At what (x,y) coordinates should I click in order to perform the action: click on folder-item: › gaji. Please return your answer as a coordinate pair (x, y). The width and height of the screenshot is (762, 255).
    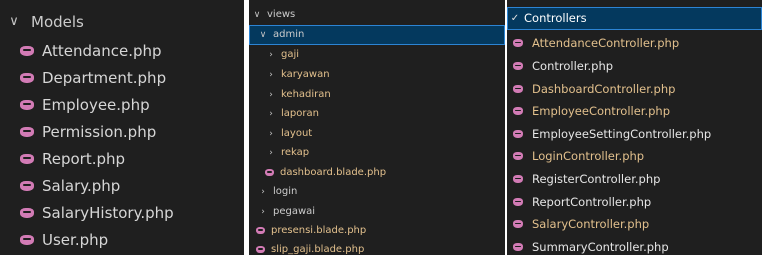
    Looking at the image, I should click on (377, 55).